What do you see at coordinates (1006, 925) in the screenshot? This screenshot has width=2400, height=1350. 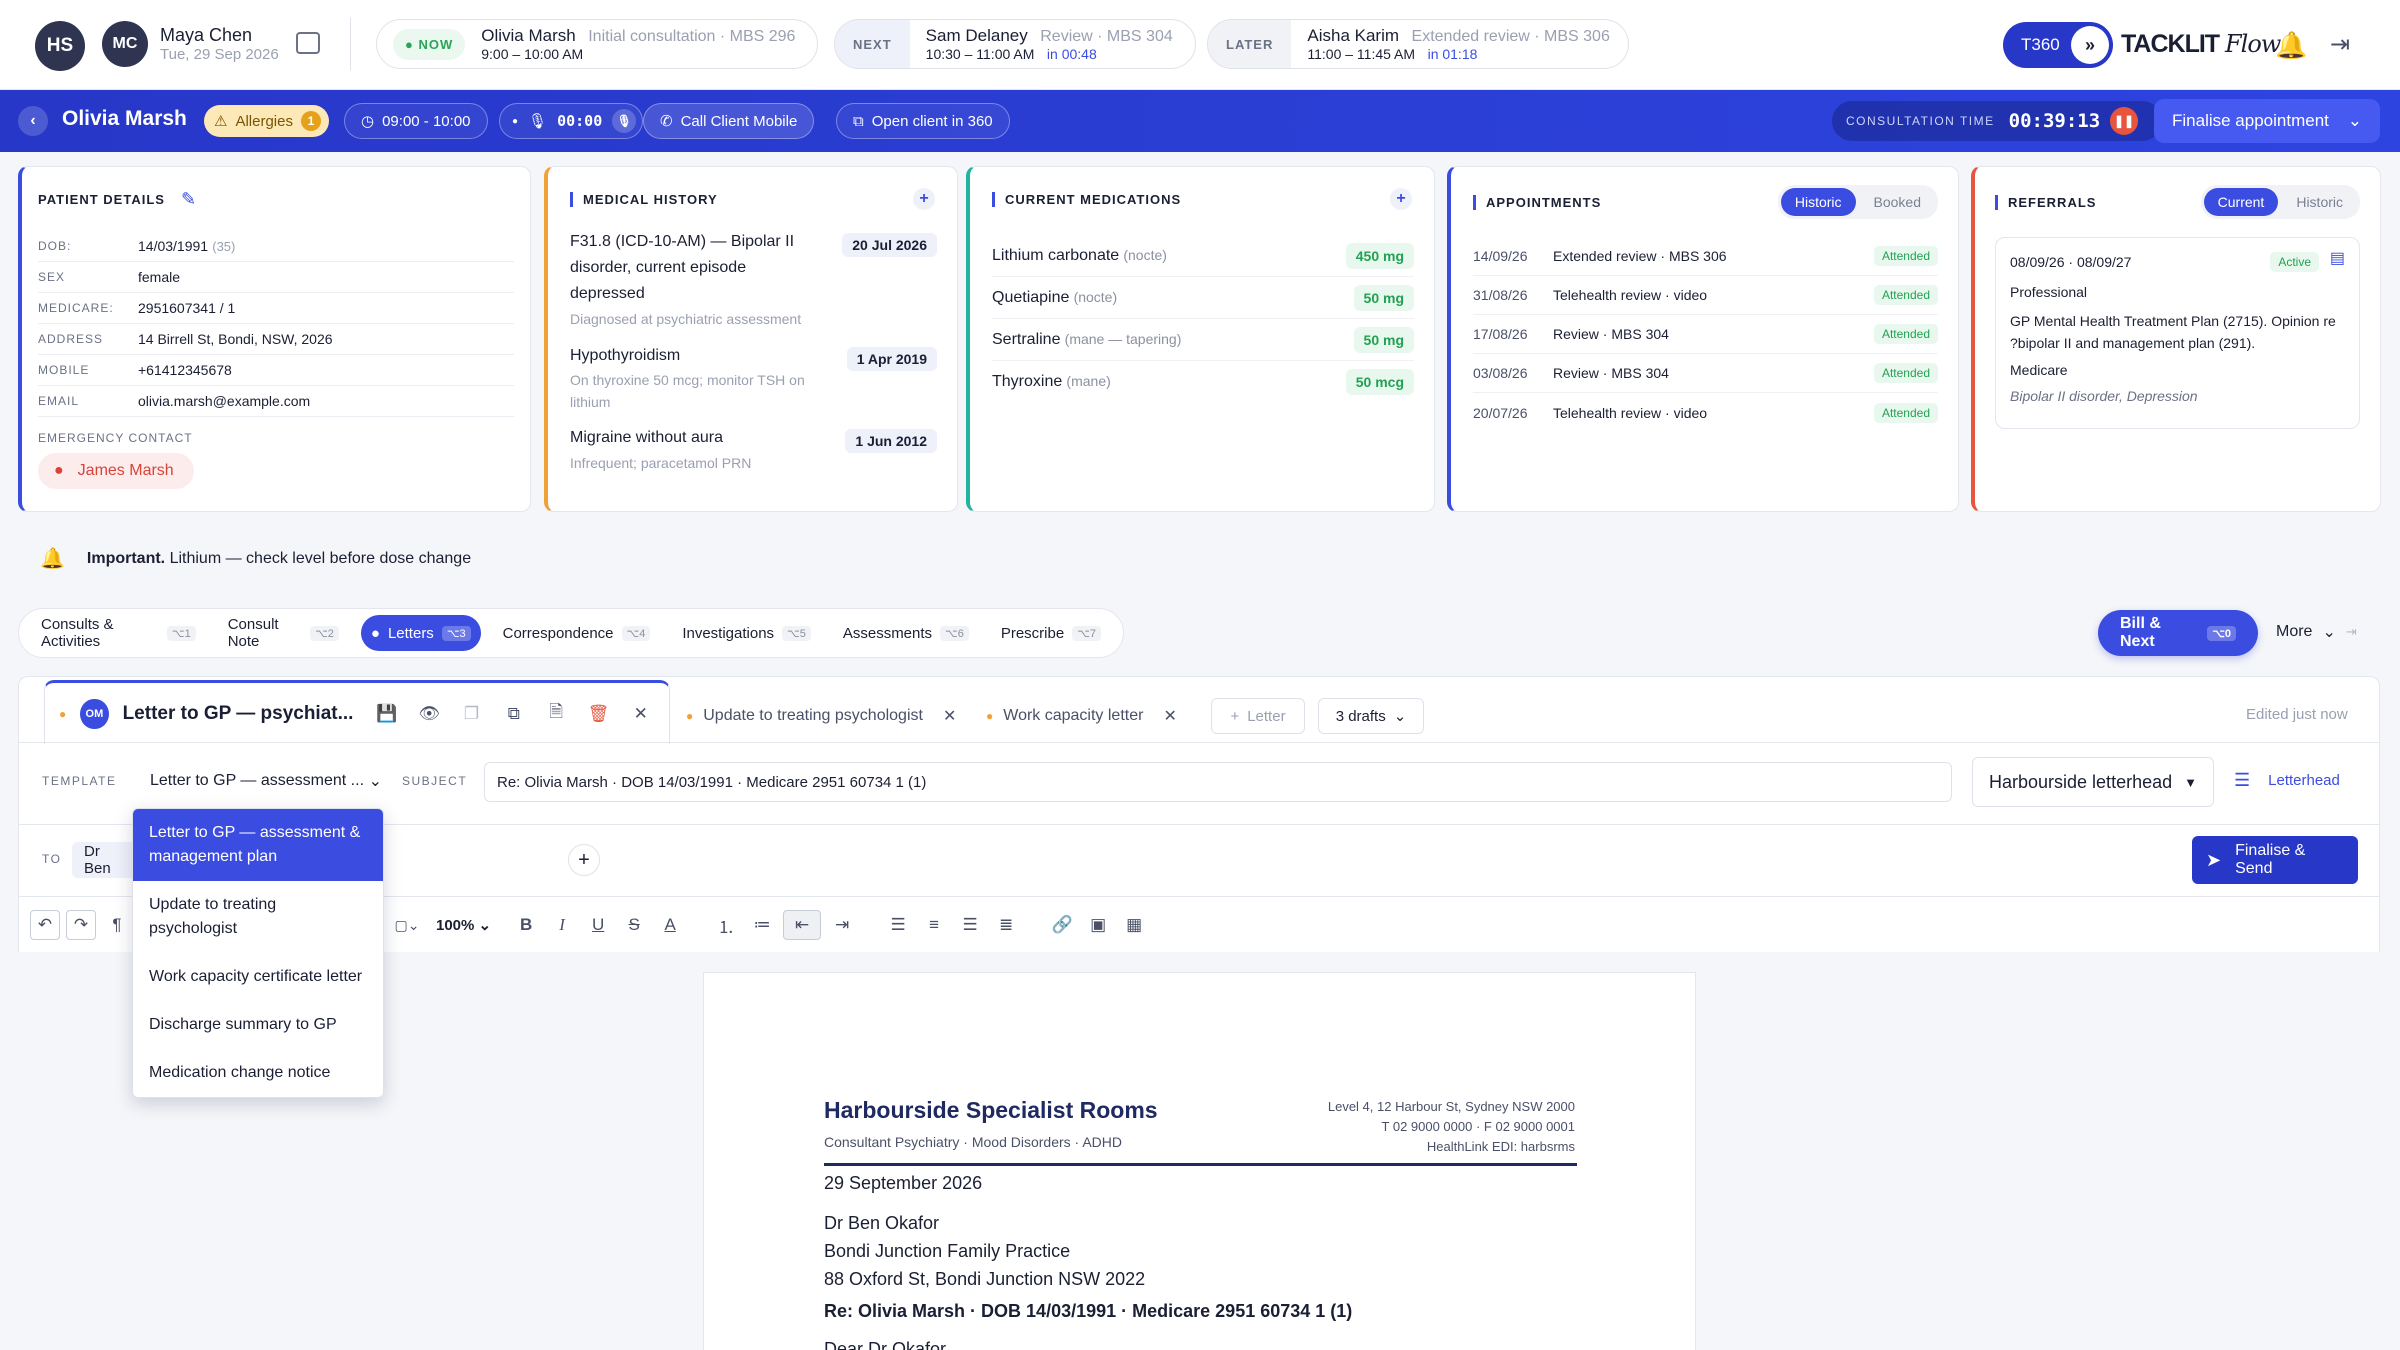 I see `align-justify-icon: ≣` at bounding box center [1006, 925].